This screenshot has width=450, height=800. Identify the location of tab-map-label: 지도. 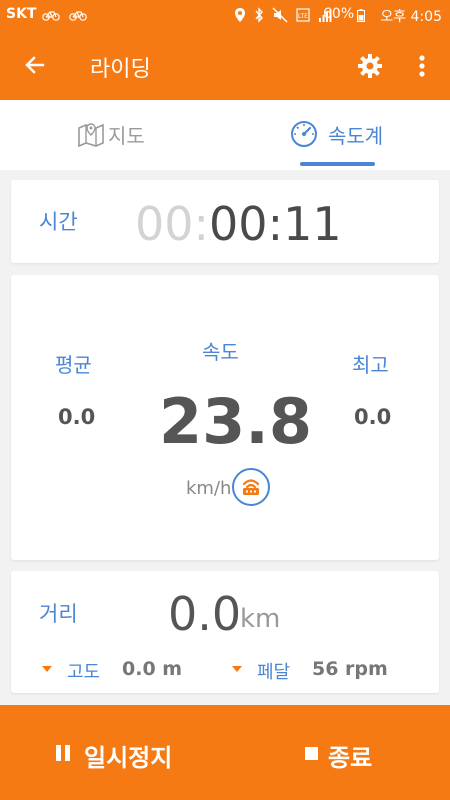
(126, 136).